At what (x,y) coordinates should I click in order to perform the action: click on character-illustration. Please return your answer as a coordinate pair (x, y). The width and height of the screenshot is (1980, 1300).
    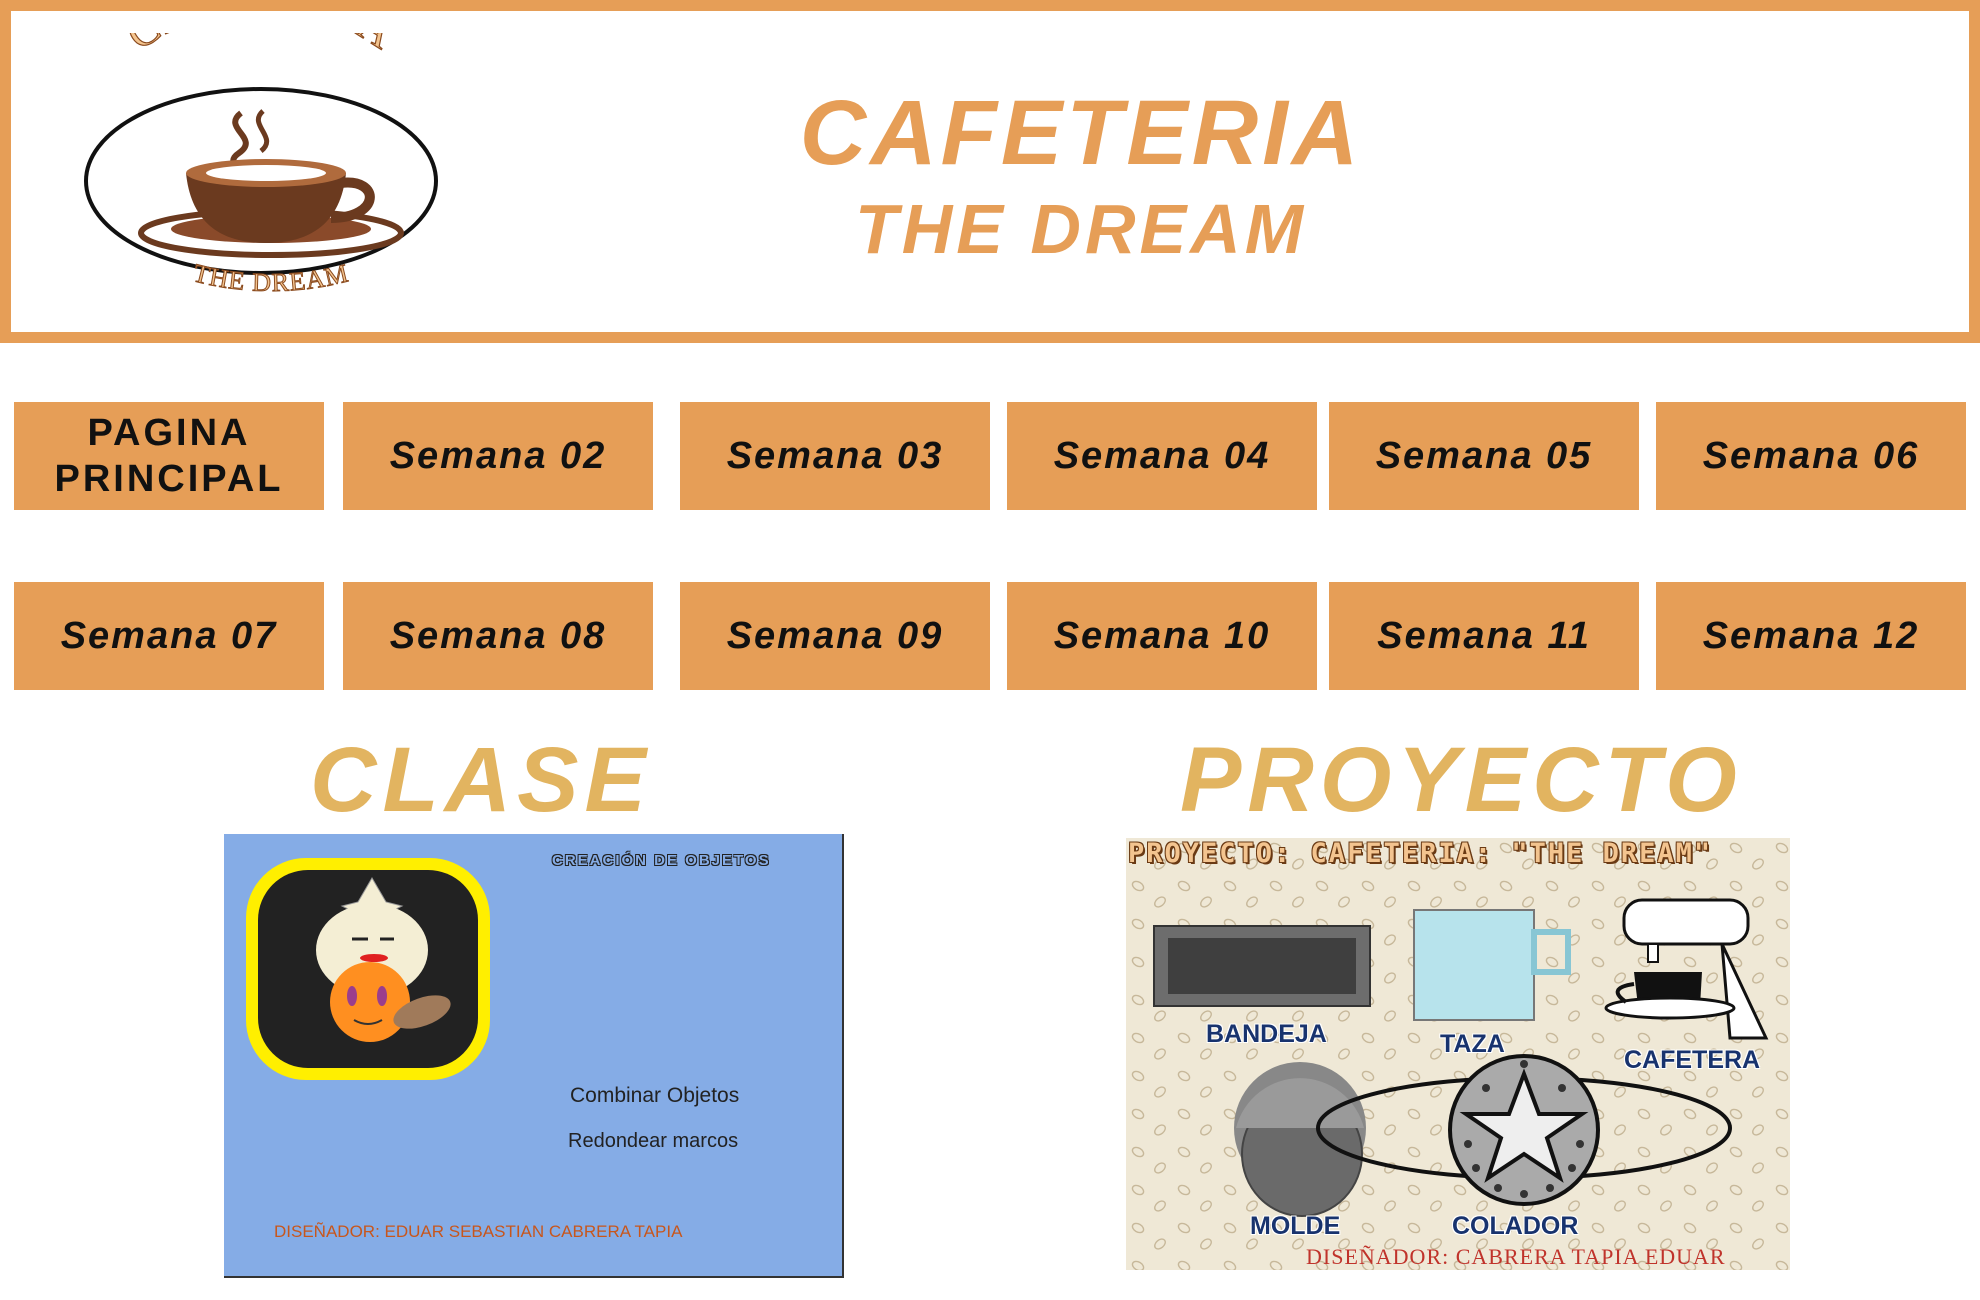
    Looking at the image, I should click on (368, 969).